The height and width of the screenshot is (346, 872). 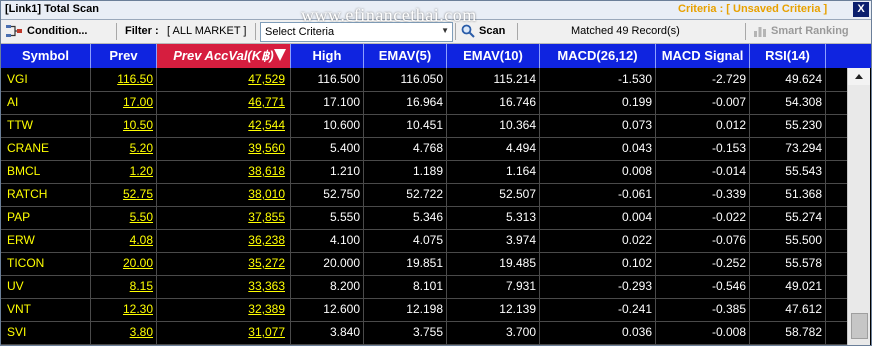 What do you see at coordinates (124, 171) in the screenshot?
I see `cell-prev: 1.20` at bounding box center [124, 171].